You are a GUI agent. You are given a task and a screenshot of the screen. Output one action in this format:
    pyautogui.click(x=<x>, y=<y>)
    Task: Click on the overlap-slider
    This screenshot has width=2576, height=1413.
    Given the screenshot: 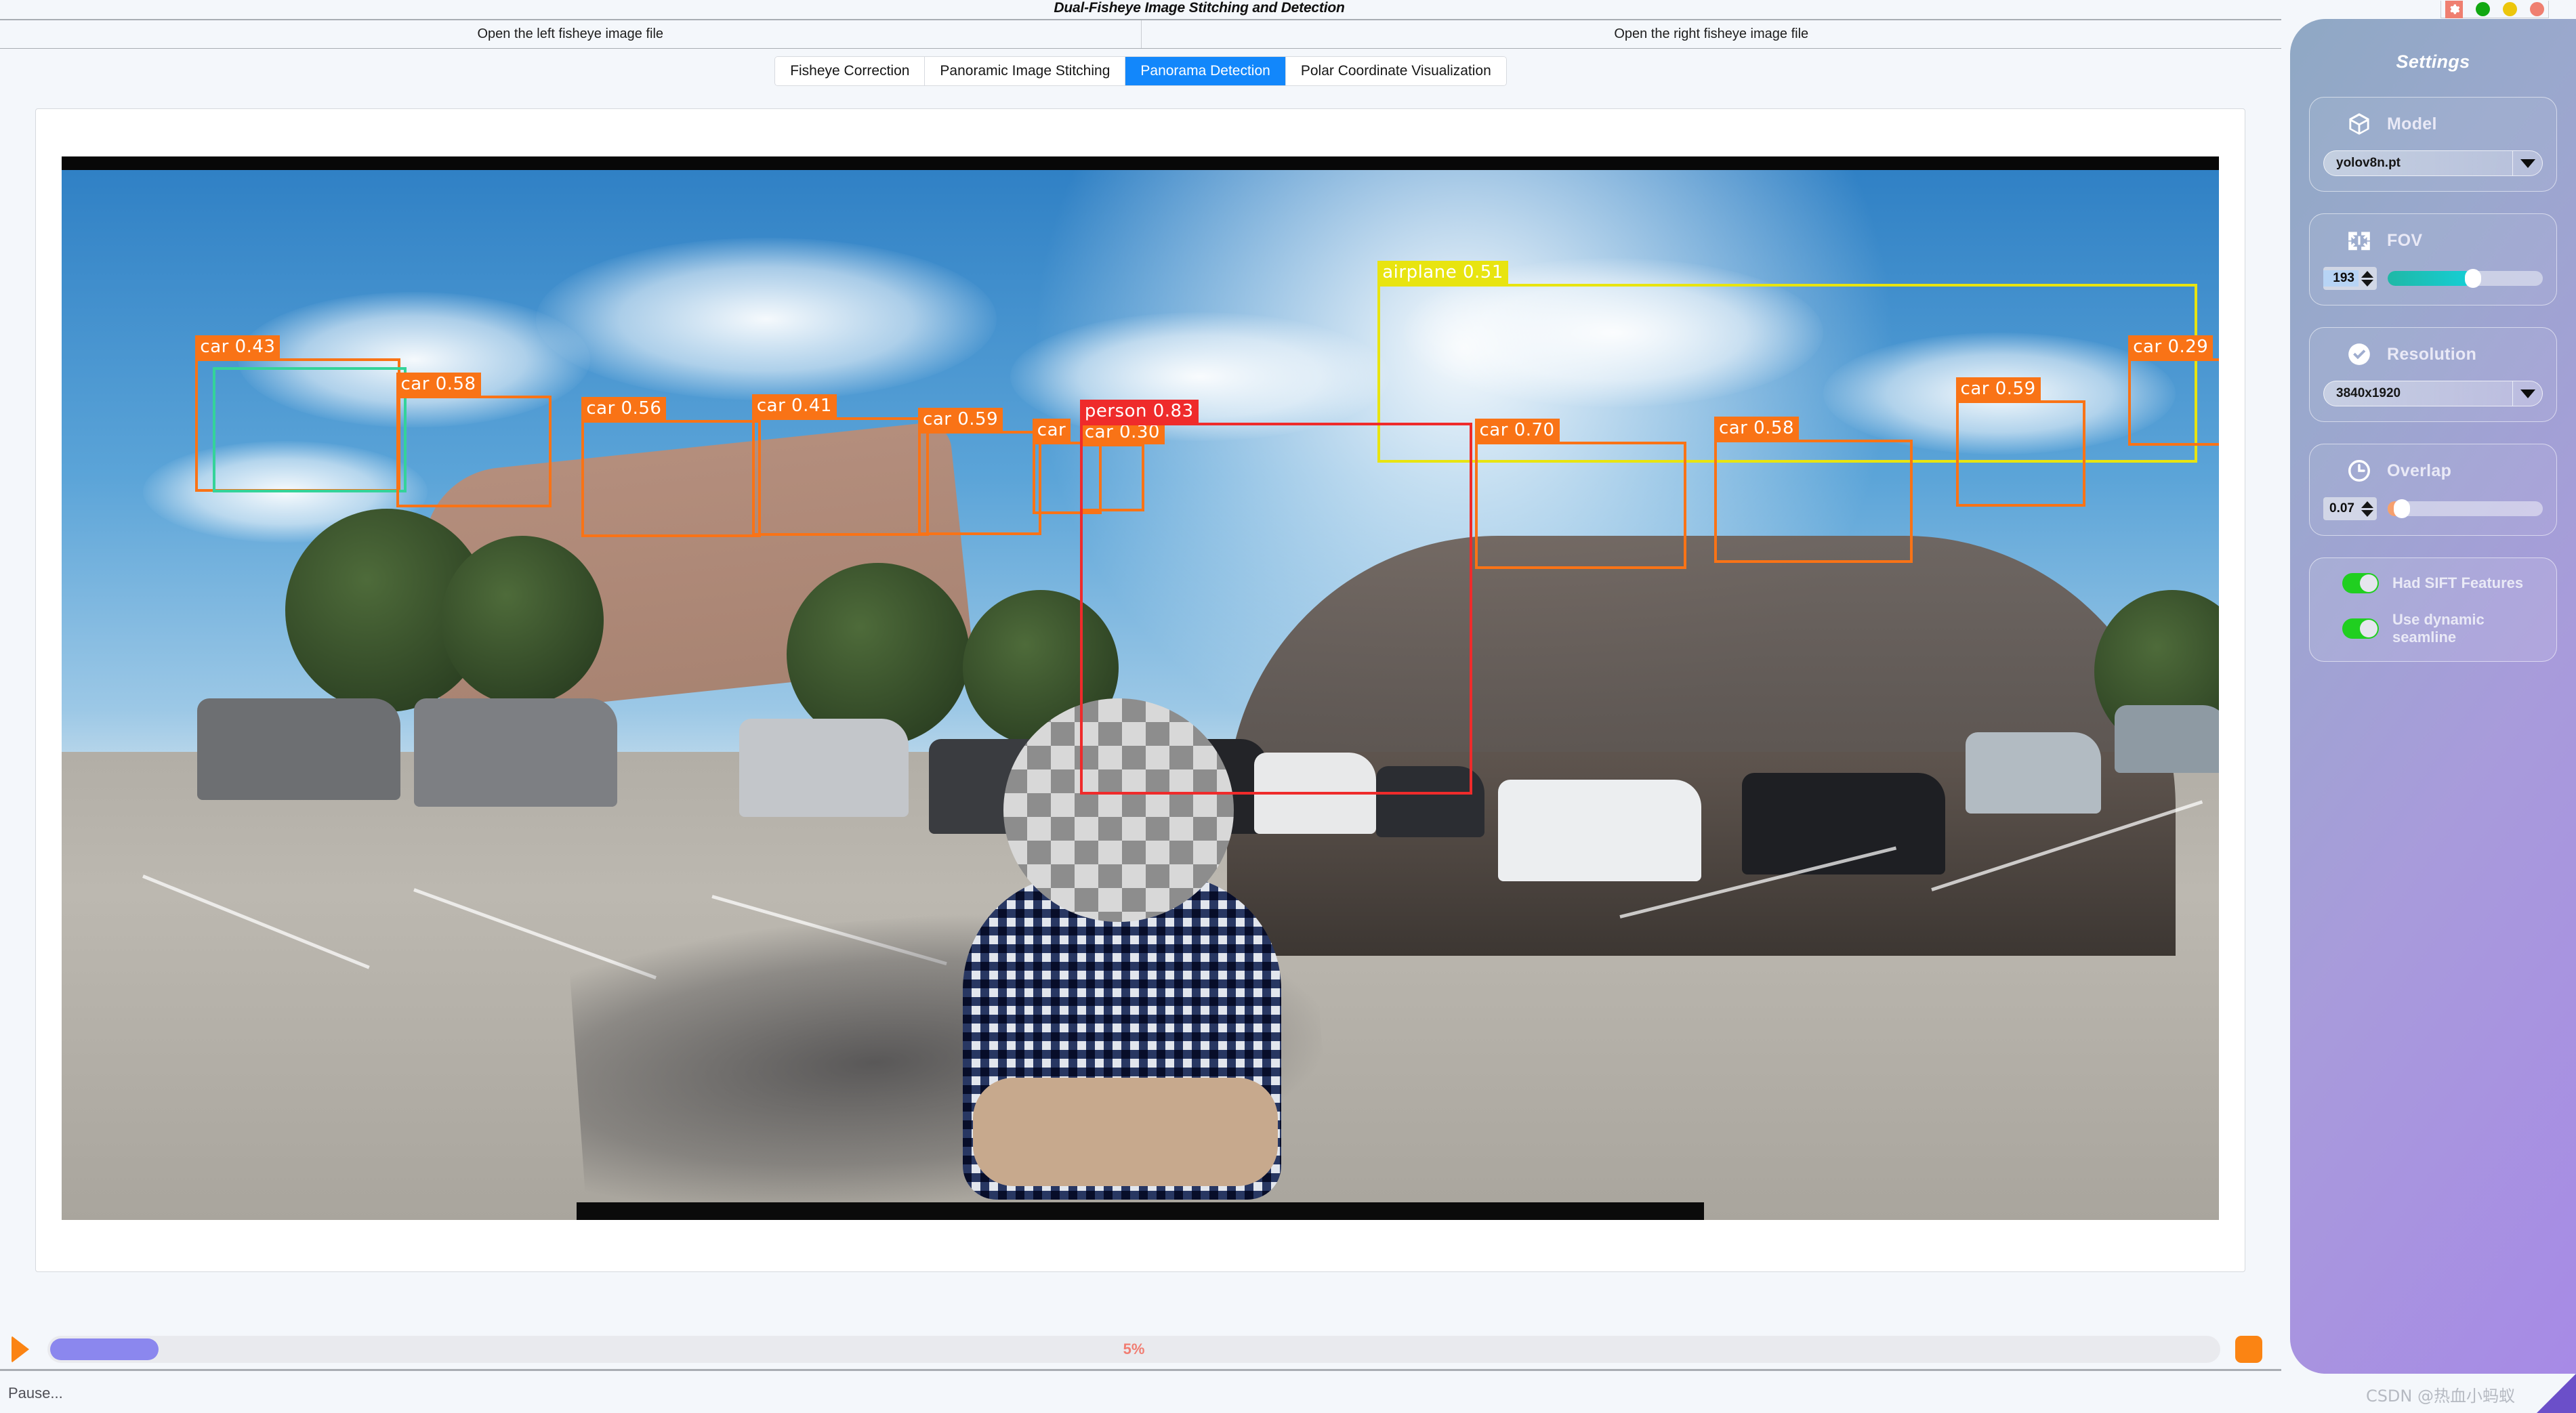 What is the action you would take?
    pyautogui.click(x=2465, y=508)
    